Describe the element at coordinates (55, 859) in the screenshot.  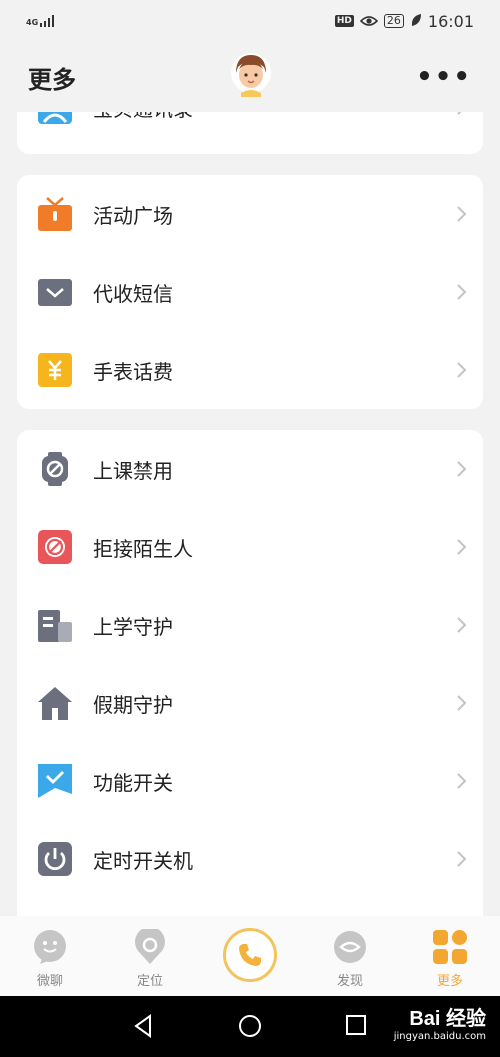
I see `power-icon` at that location.